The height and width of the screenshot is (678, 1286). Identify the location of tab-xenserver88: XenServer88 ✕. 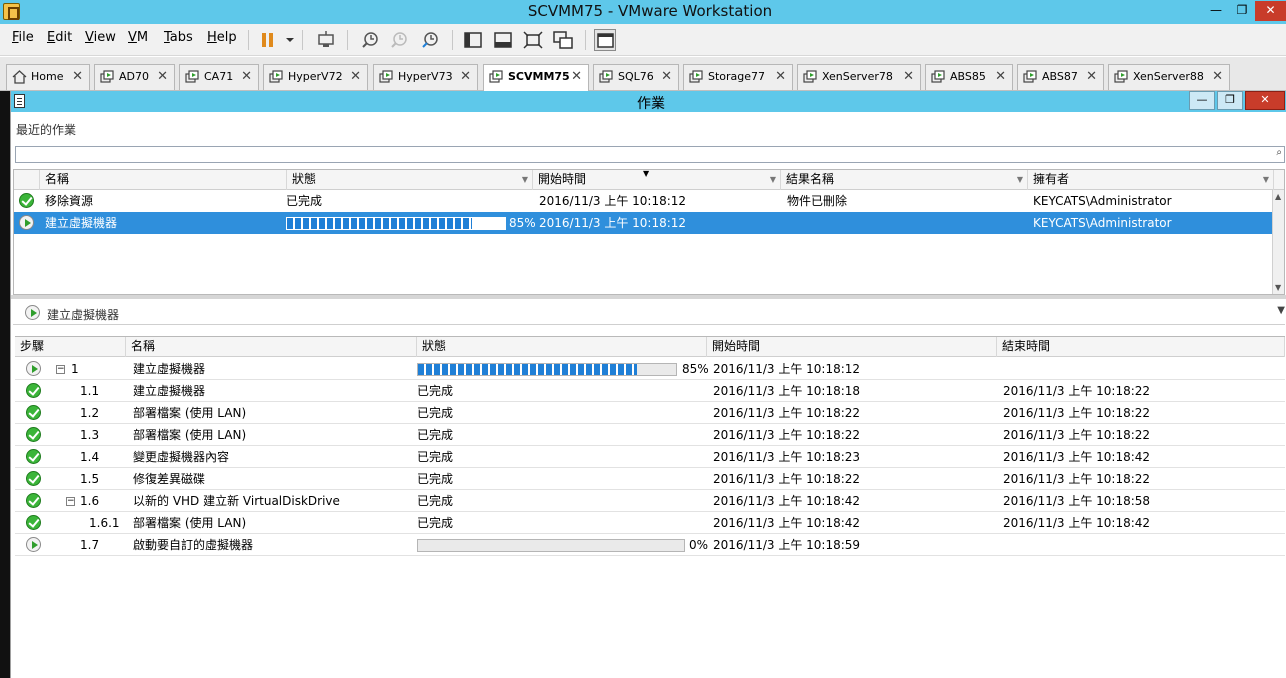
(1169, 77).